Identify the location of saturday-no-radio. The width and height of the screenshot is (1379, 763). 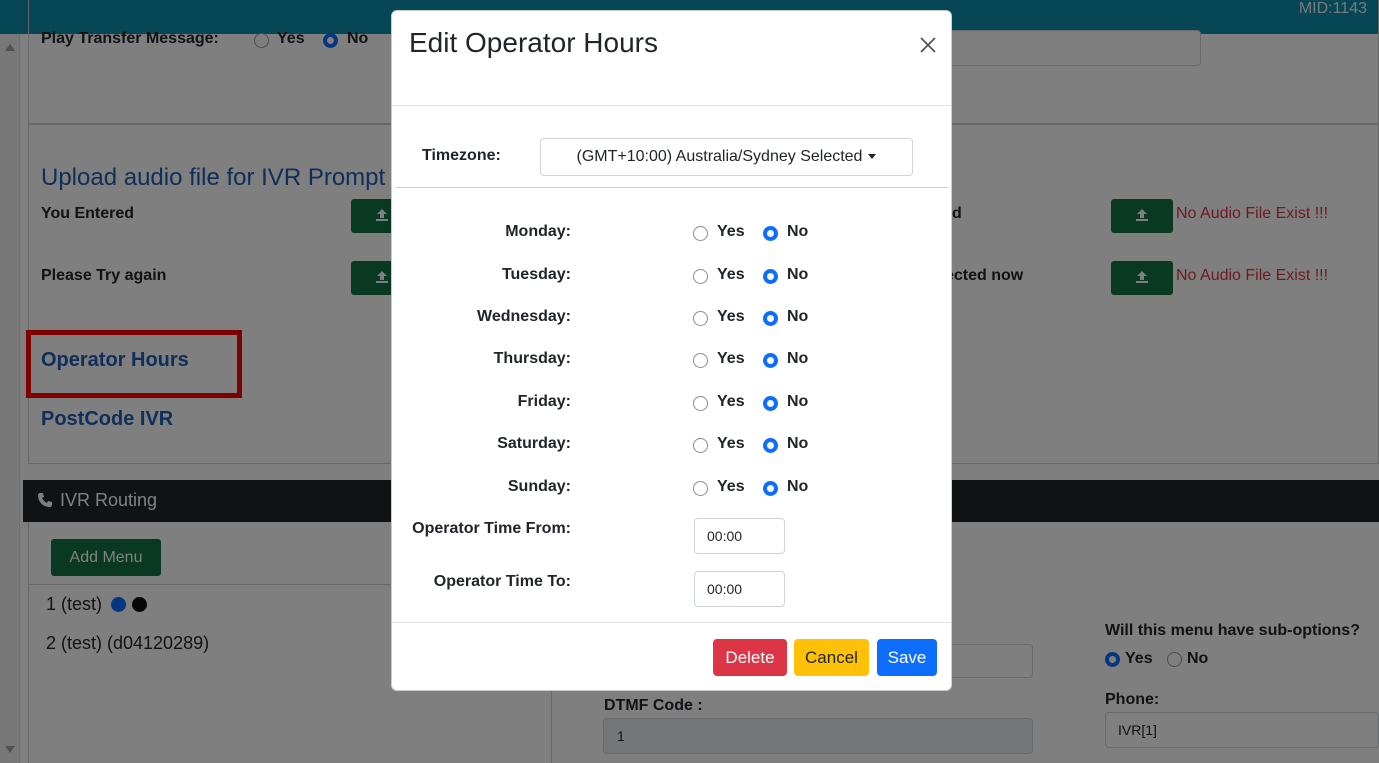
(770, 445).